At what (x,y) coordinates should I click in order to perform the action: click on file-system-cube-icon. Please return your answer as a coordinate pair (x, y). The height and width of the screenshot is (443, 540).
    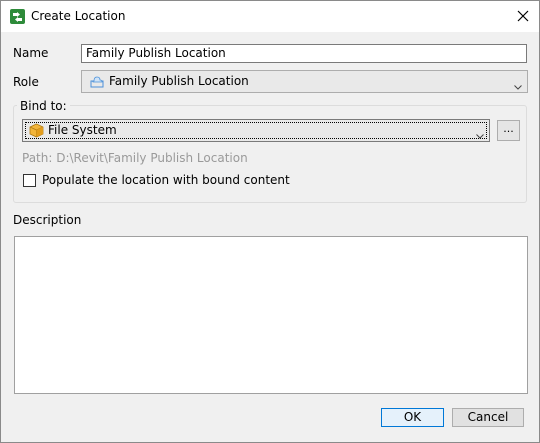
    Looking at the image, I should click on (36, 132).